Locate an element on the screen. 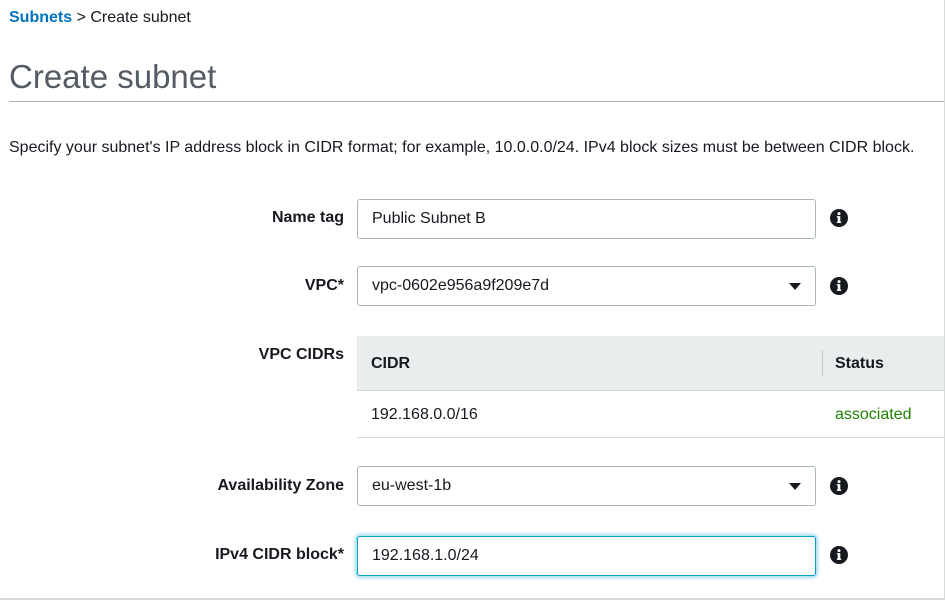  column-header-cidr: CIDR is located at coordinates (391, 363).